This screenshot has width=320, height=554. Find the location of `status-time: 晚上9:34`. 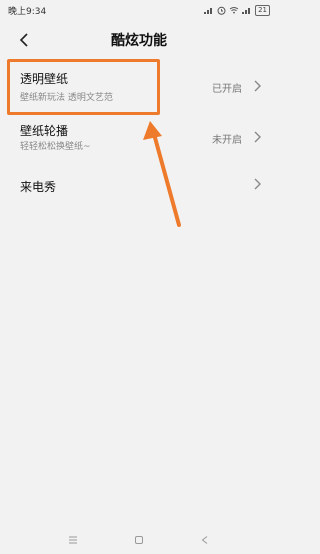

status-time: 晚上9:34 is located at coordinates (27, 11).